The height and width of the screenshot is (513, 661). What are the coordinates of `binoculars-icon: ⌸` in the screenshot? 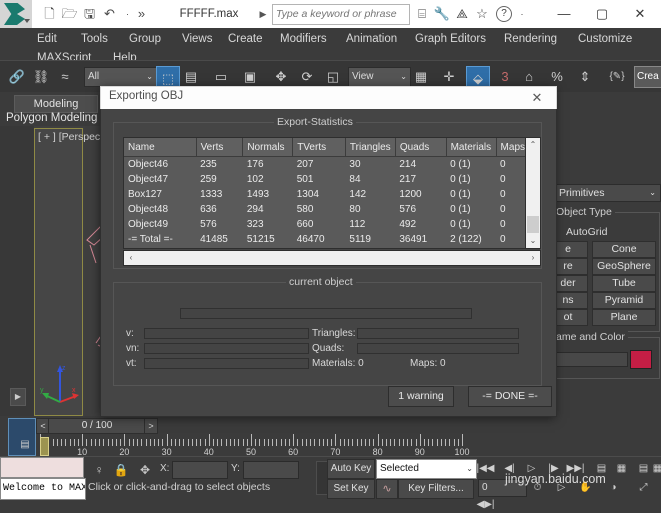 It's located at (422, 14).